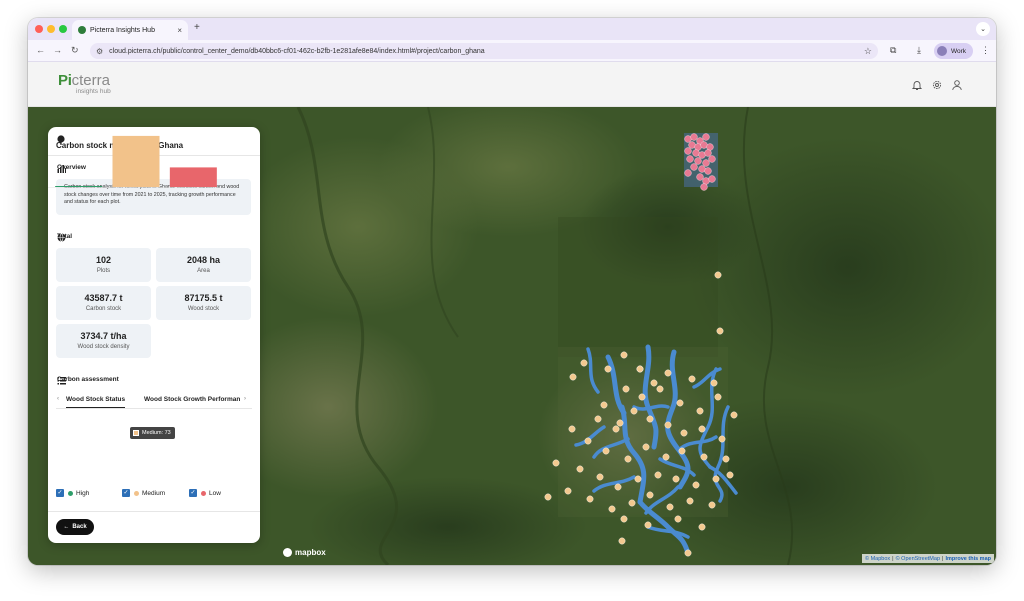 The height and width of the screenshot is (601, 1024). I want to click on tab-wood-stock-growth-performance: Wood Stock Growth Performan, so click(193, 399).